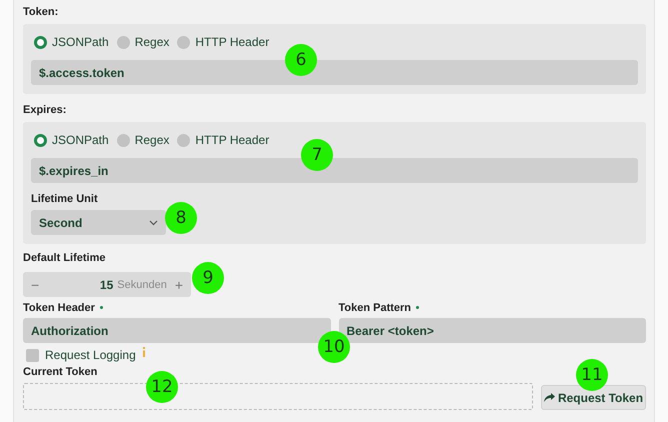  What do you see at coordinates (90, 355) in the screenshot?
I see `checkbox-label: Request Logging` at bounding box center [90, 355].